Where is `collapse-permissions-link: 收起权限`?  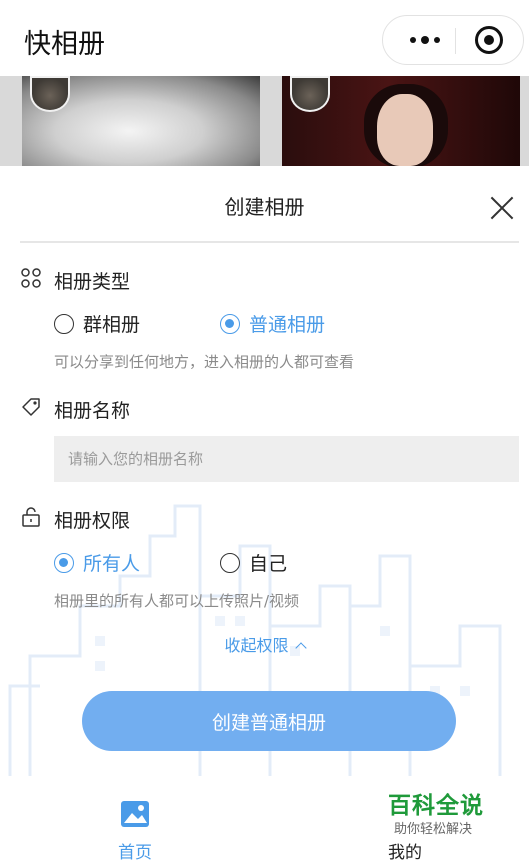
collapse-permissions-link: 收起权限 is located at coordinates (264, 644).